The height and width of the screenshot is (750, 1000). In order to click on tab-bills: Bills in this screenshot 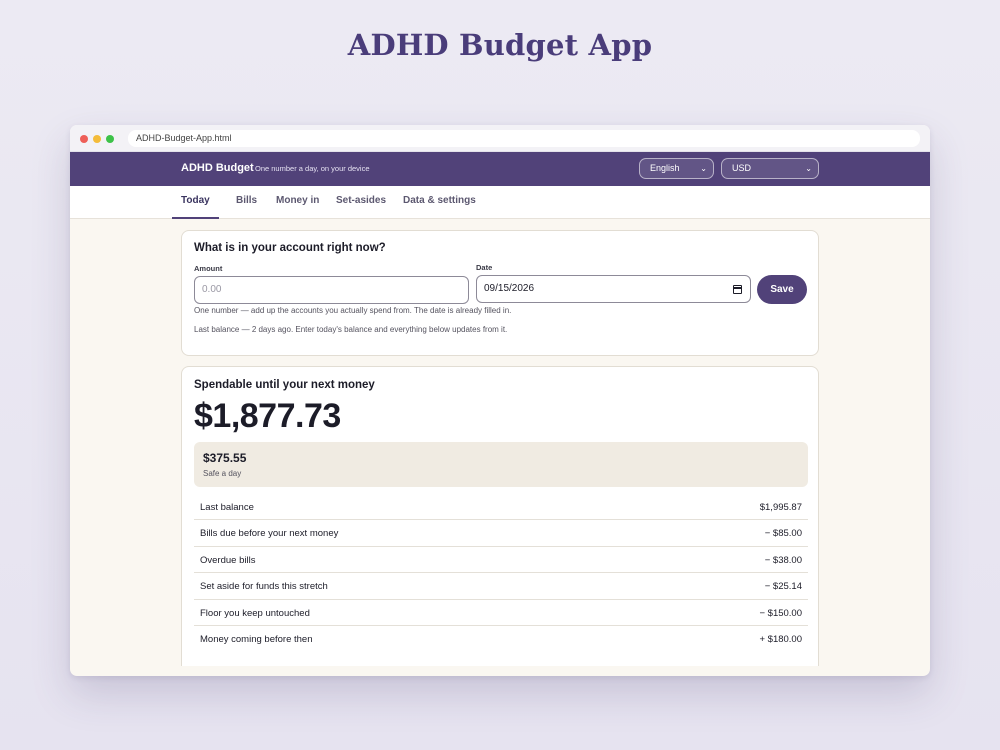, I will do `click(246, 207)`.